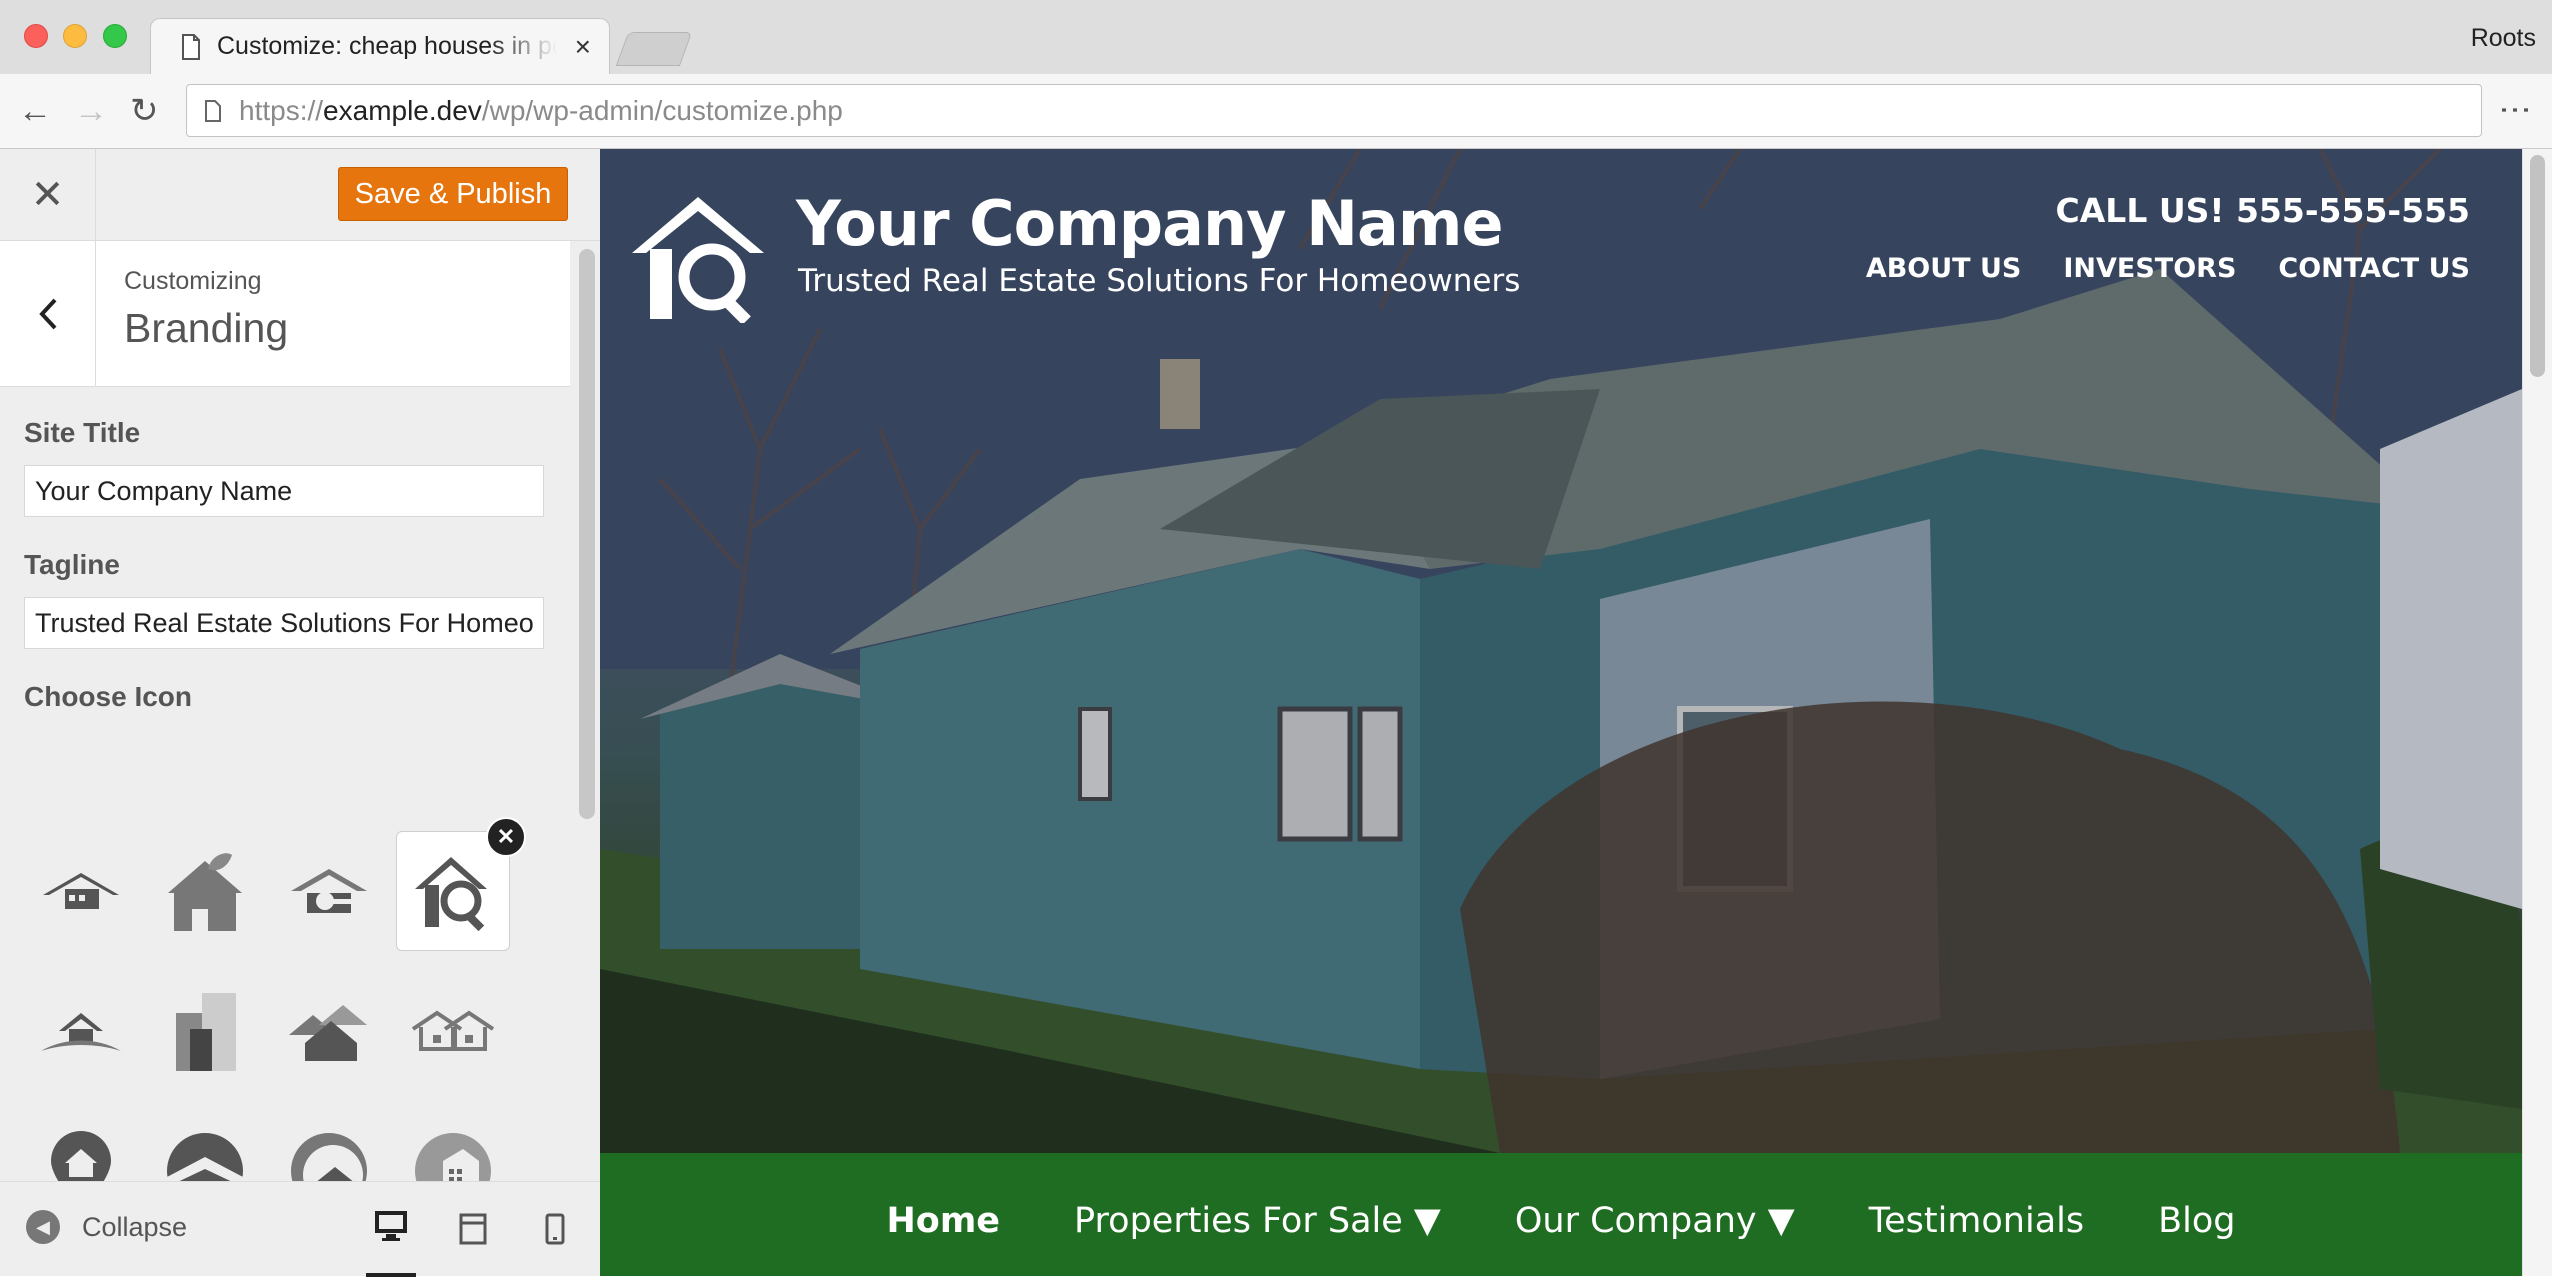  I want to click on url-scheme: https://, so click(281, 110).